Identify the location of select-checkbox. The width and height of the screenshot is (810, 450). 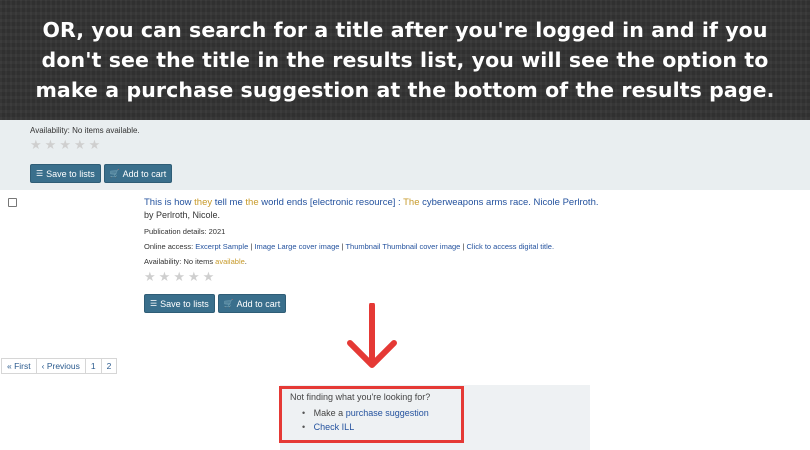
(12, 202).